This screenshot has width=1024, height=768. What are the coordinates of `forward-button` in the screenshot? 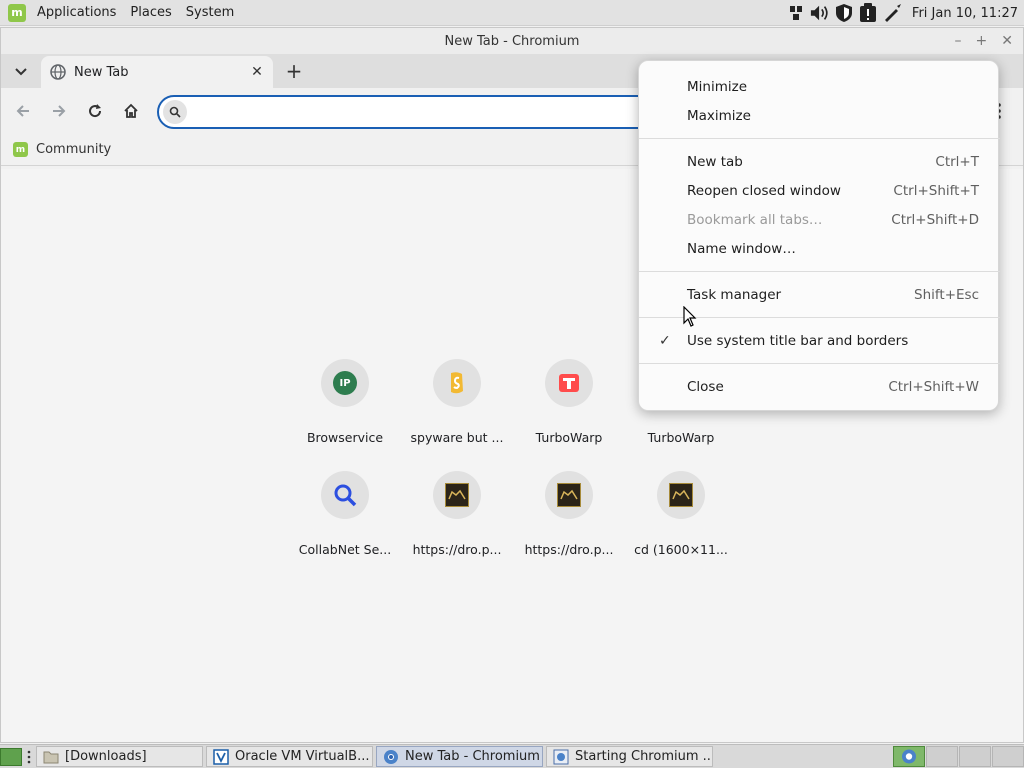 It's located at (59, 111).